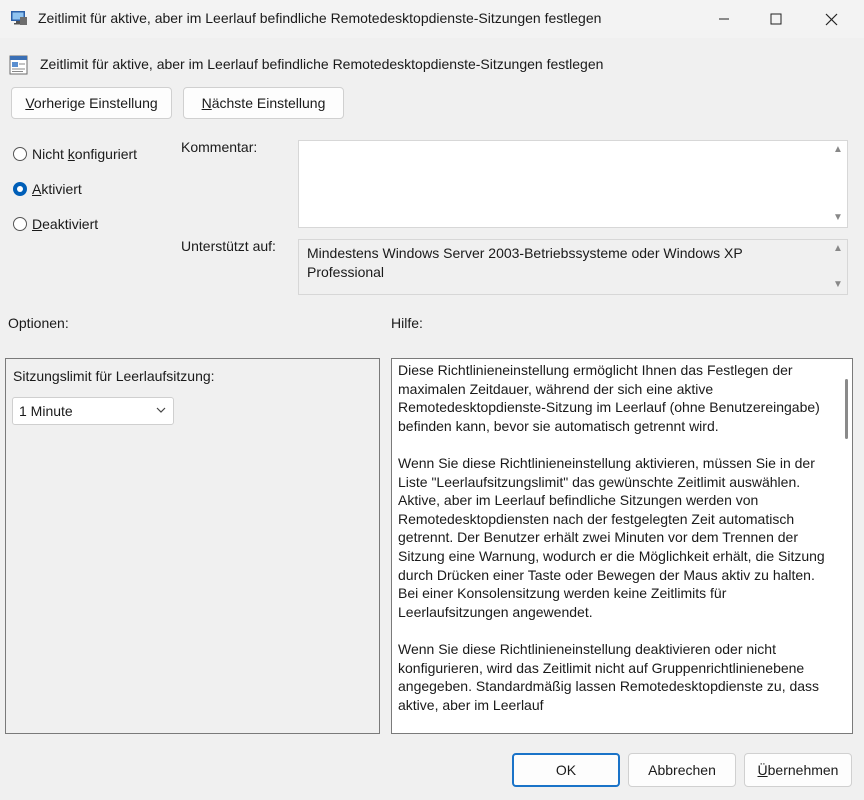  Describe the element at coordinates (762, 770) in the screenshot. I see `mnemonic: Ü` at that location.